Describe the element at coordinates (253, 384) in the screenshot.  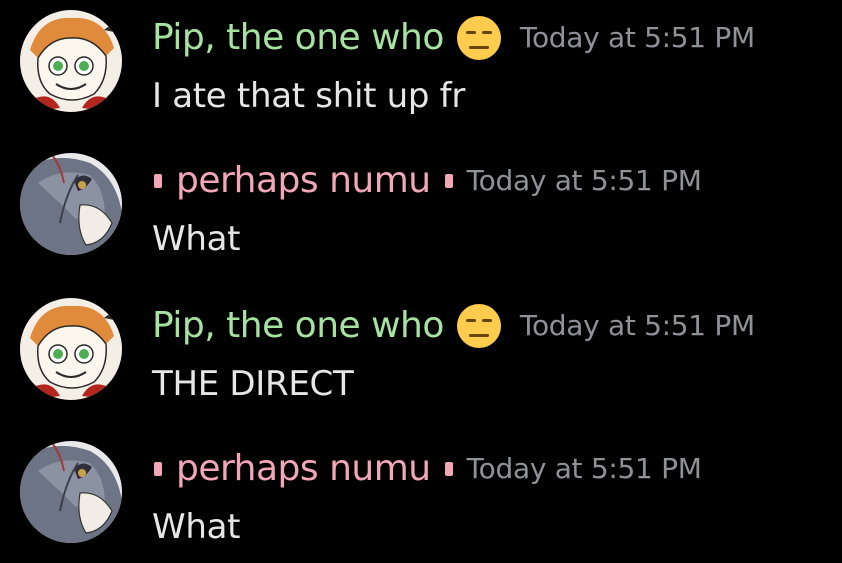
I see `message-text: THE DIRECT` at that location.